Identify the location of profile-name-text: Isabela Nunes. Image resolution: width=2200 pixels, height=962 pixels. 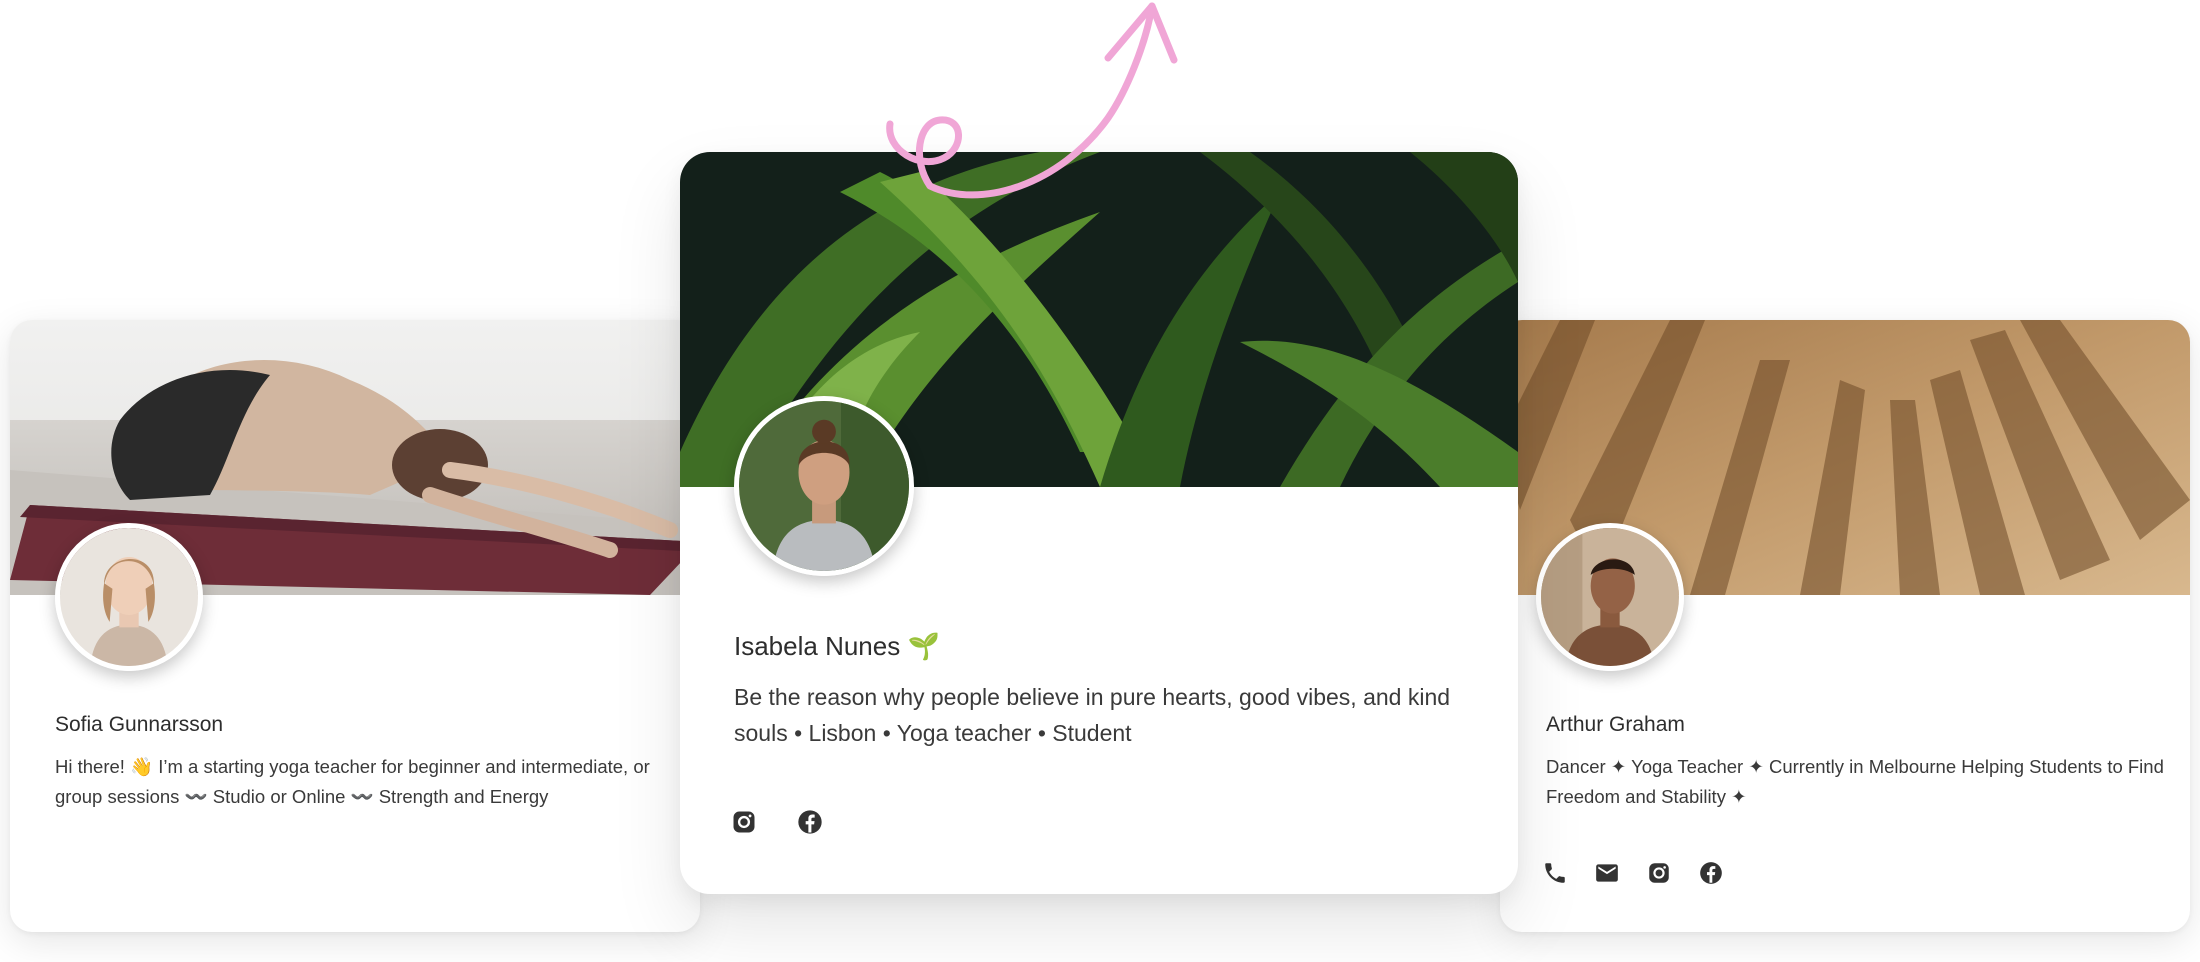
(817, 646).